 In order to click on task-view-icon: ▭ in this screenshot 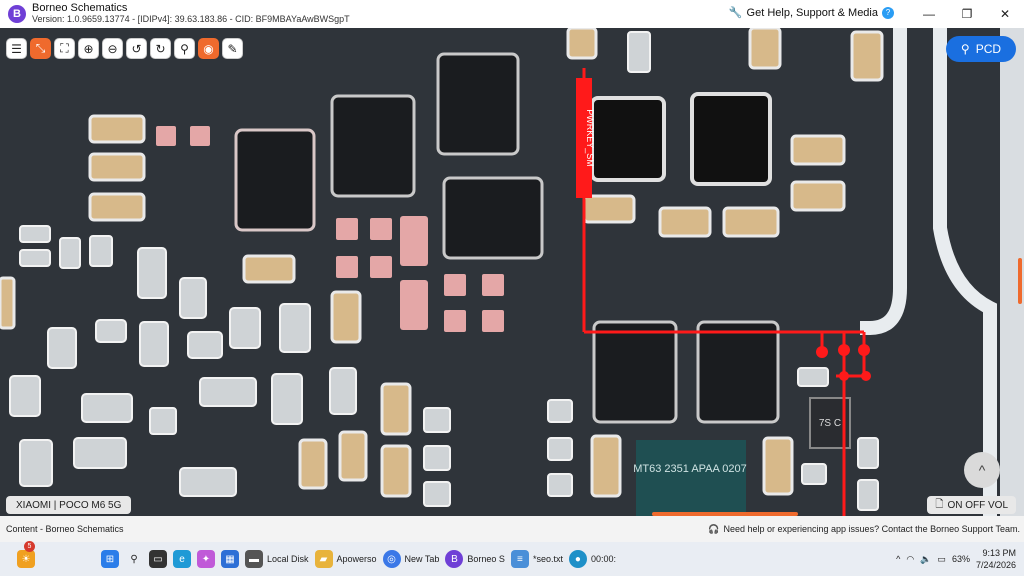, I will do `click(158, 559)`.